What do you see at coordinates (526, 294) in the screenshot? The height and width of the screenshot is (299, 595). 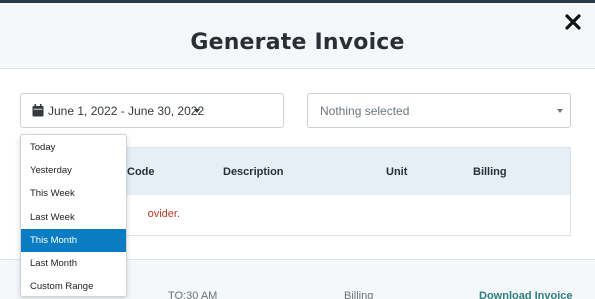 I see `download-invoice-link: Download Invoice` at bounding box center [526, 294].